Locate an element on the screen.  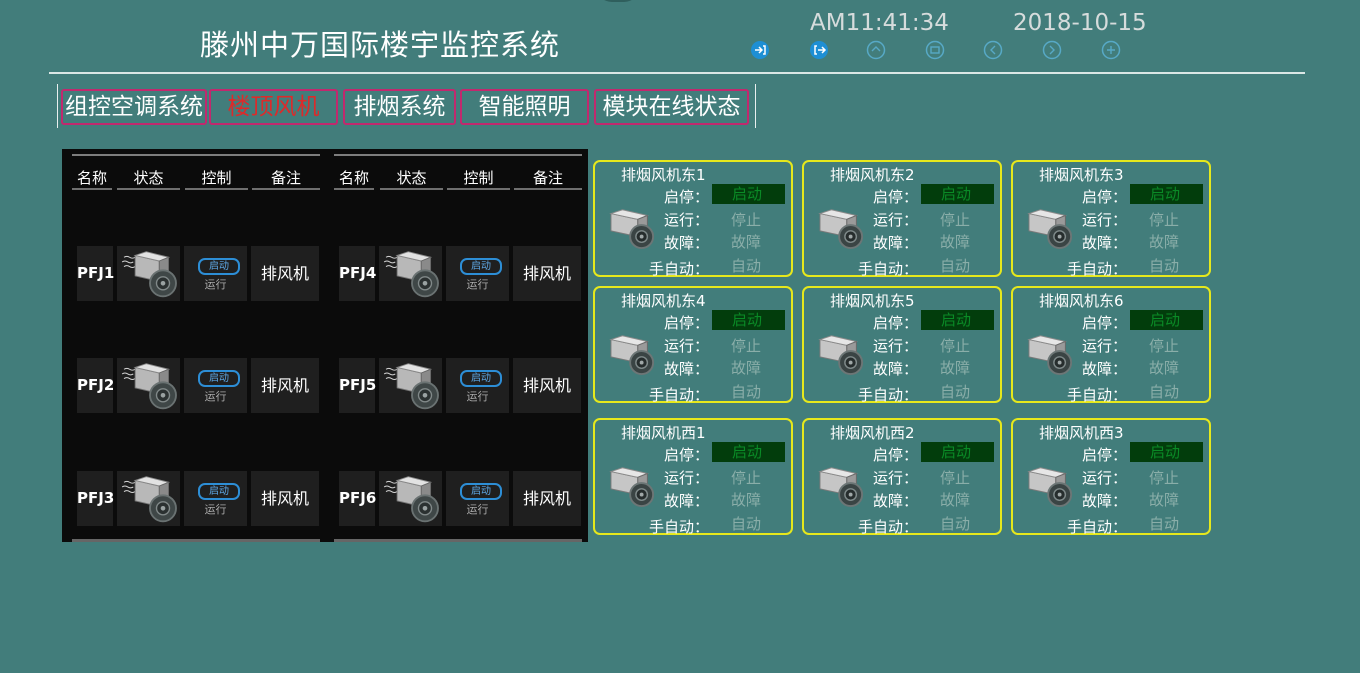
tab-group-ac: 组控空调系统 is located at coordinates (134, 107).